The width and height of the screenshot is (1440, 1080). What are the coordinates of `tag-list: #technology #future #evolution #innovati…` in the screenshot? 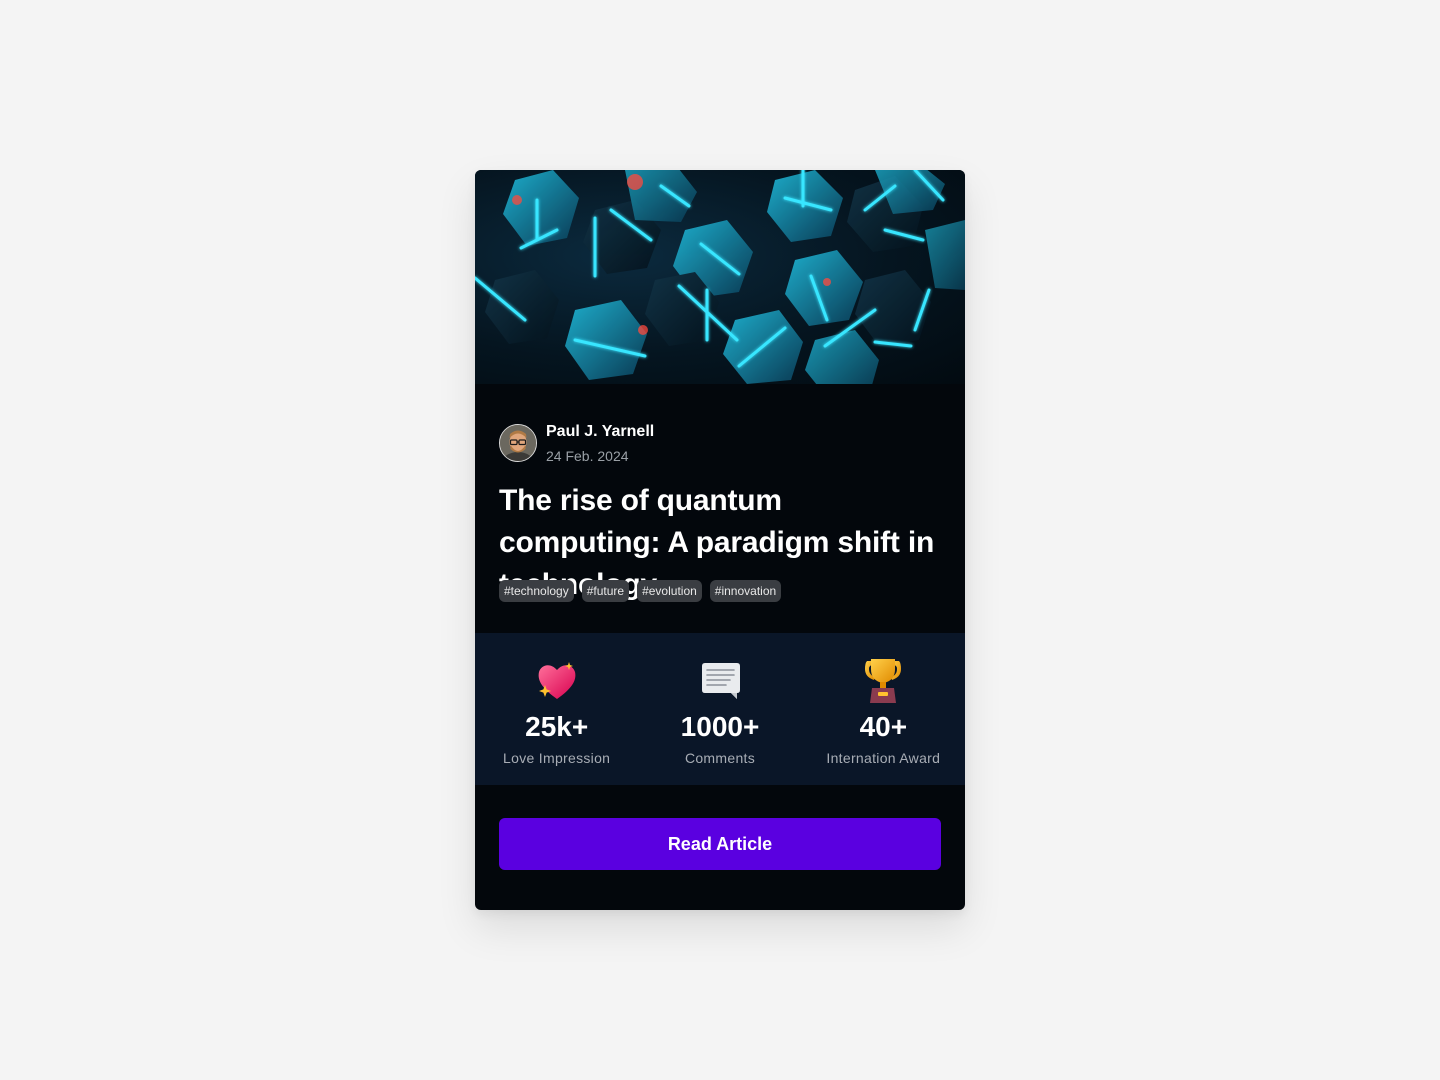 It's located at (640, 591).